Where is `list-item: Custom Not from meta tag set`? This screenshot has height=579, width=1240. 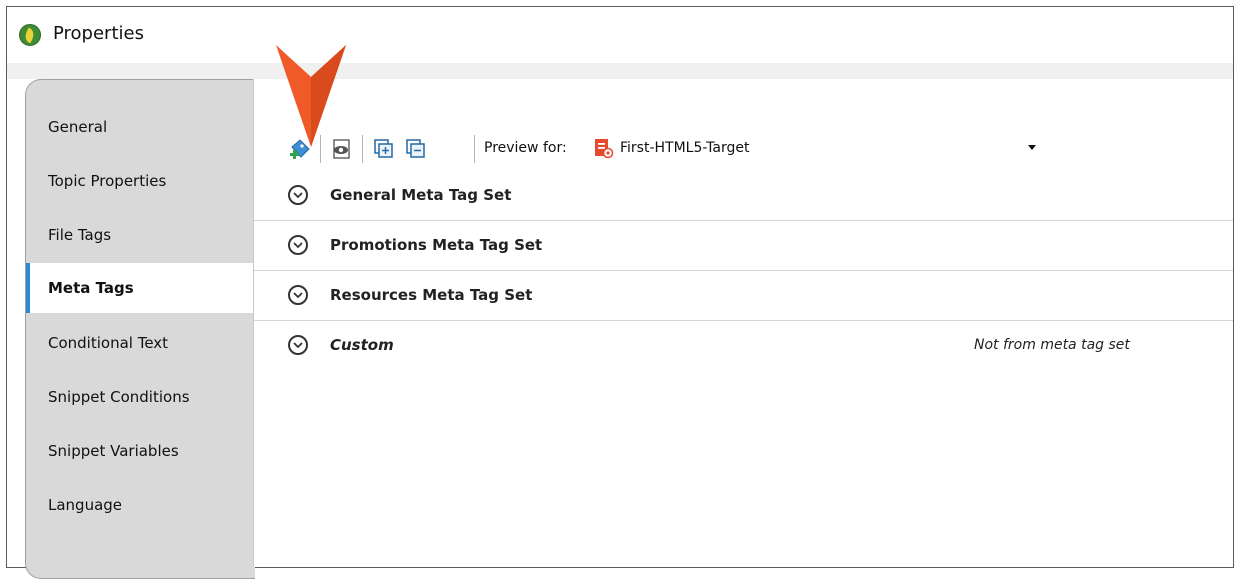
list-item: Custom Not from meta tag set is located at coordinates (743, 346).